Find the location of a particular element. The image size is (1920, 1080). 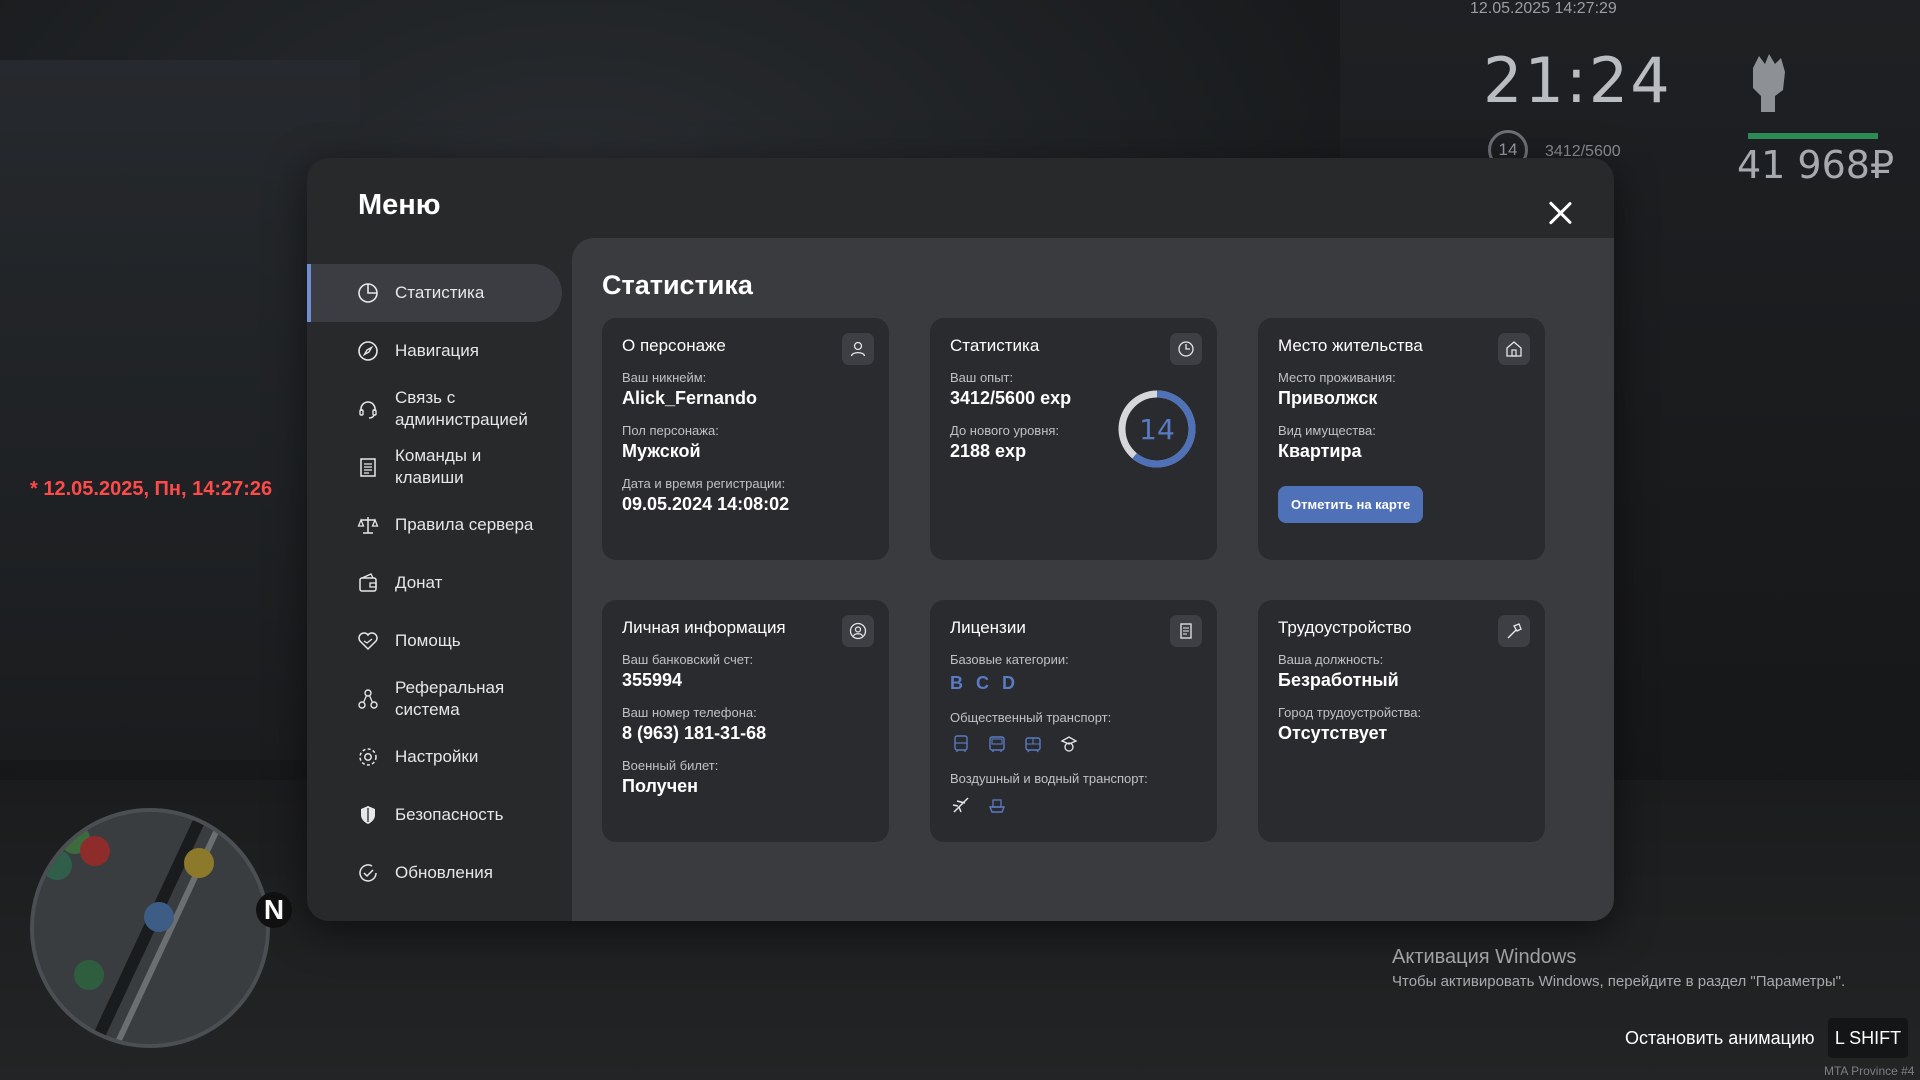

sidebar-item-label: Настройки is located at coordinates (437, 756).